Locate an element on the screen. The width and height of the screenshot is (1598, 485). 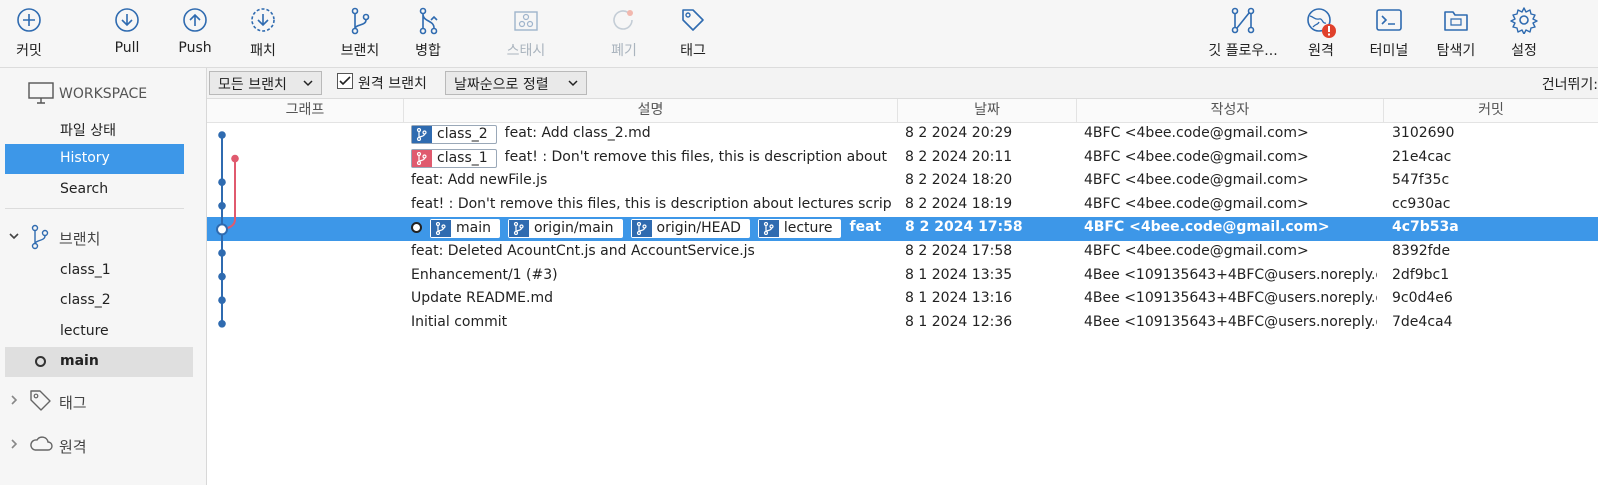
sidebar-section-branches: 브랜치 is located at coordinates (99, 237).